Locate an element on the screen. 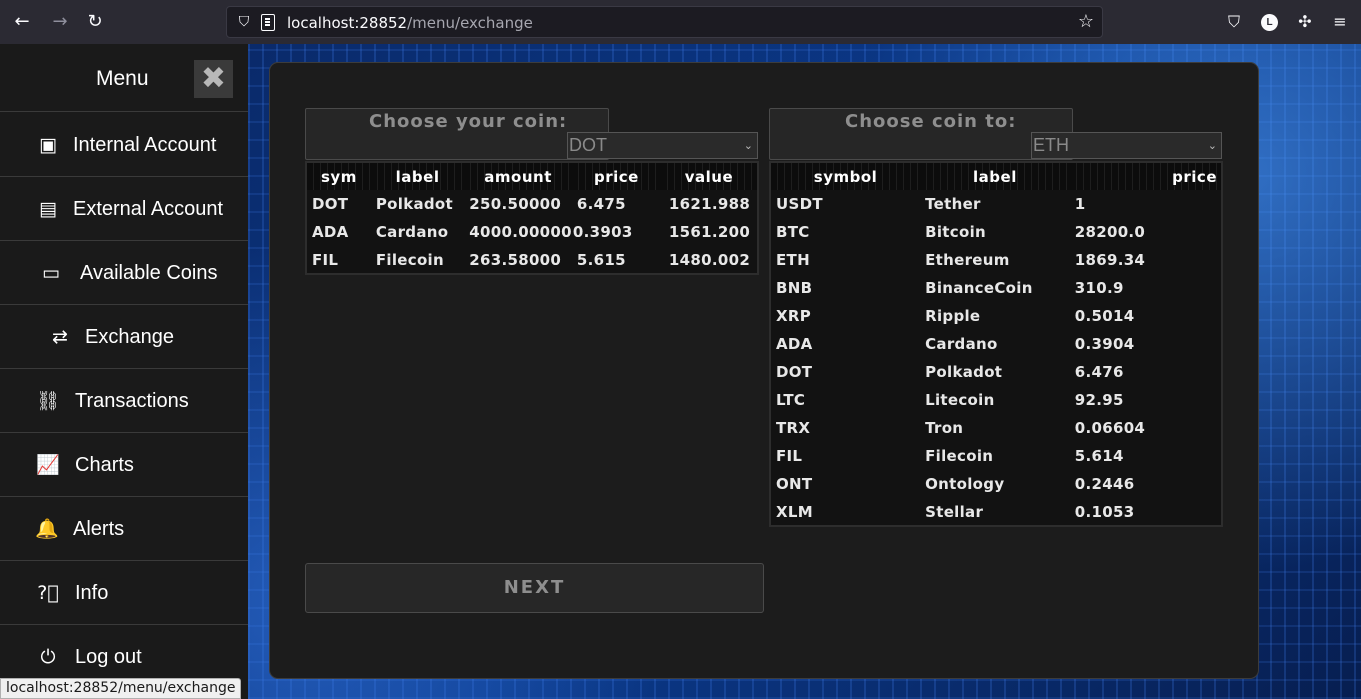 The image size is (1361, 699). column-header: sym is located at coordinates (338, 176).